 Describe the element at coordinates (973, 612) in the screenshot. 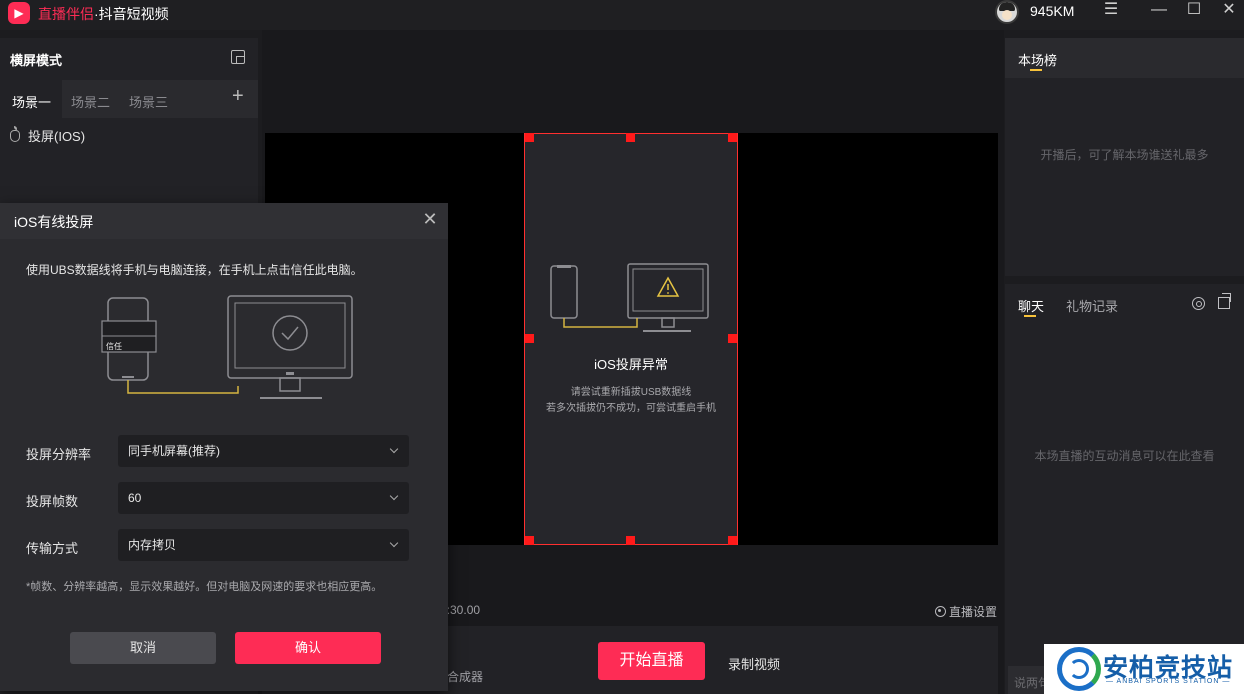

I see `live-settings-label: 直播设置` at that location.